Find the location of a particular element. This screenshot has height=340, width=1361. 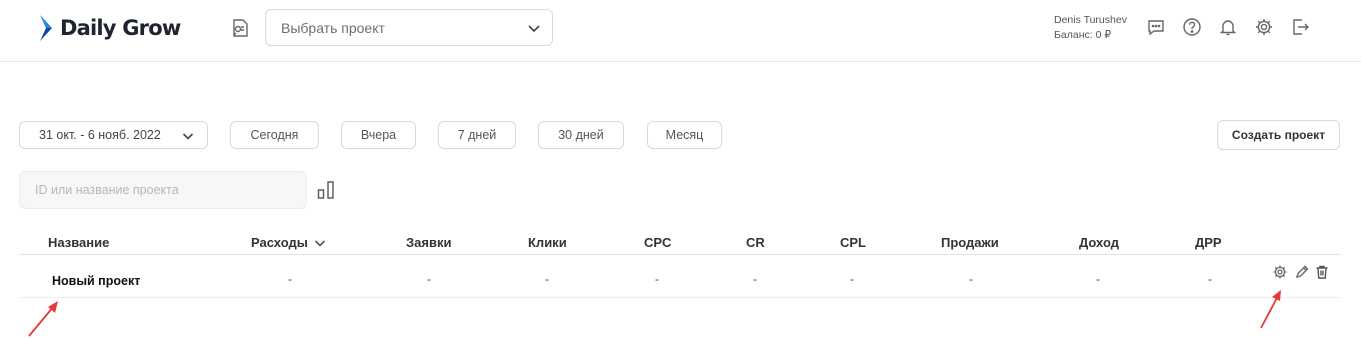

brand-logo: Daily Grow is located at coordinates (109, 28).